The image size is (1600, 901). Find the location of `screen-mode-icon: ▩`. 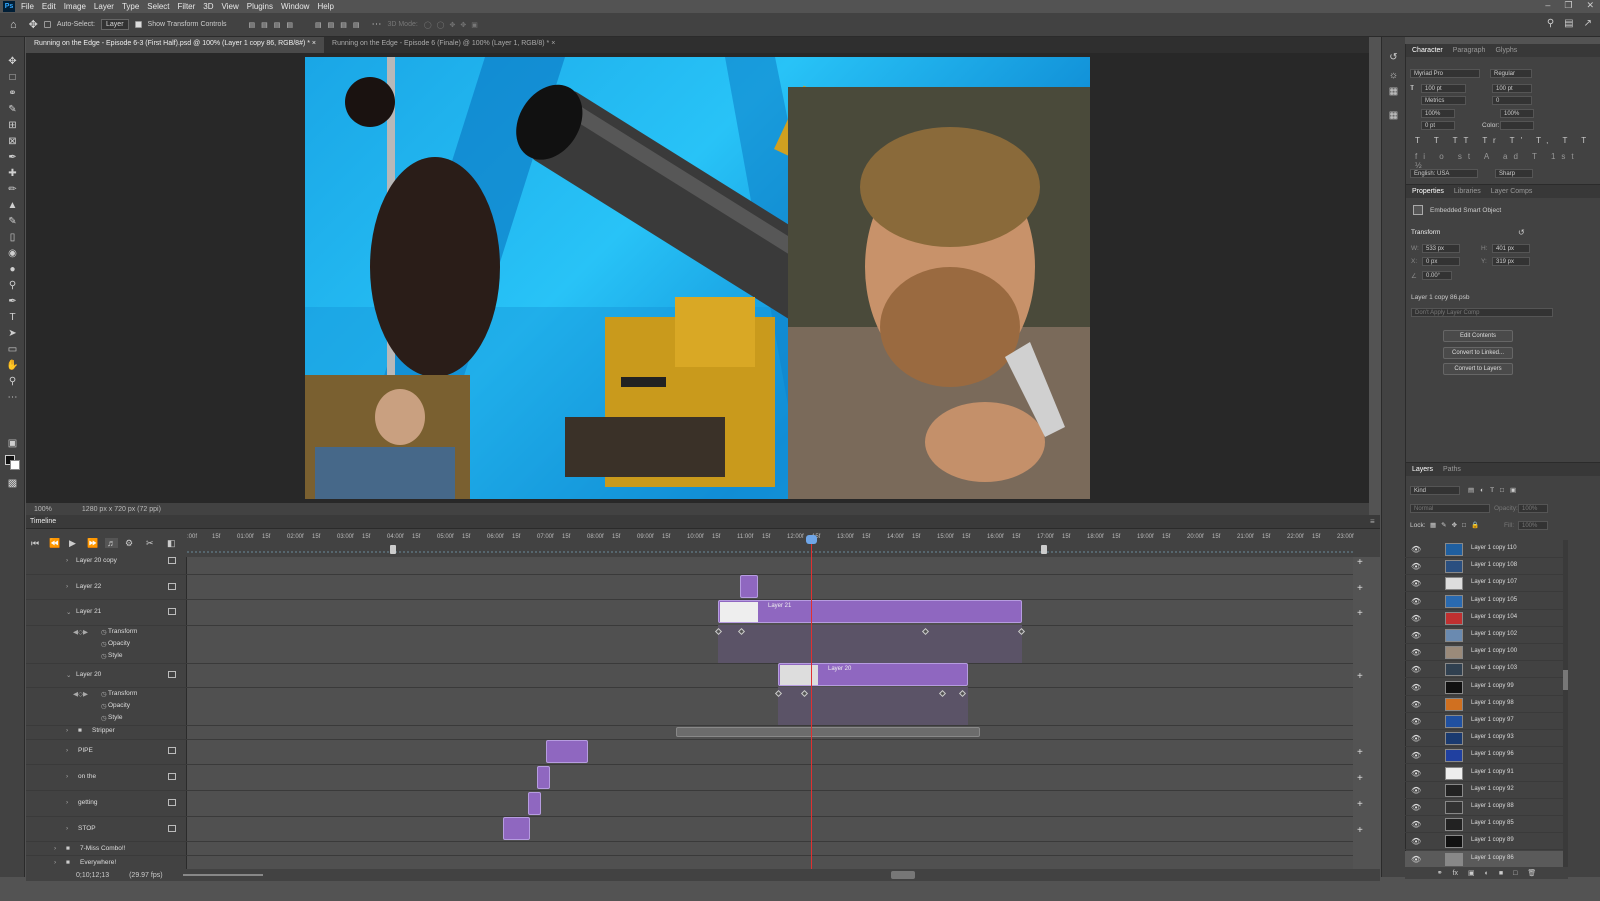

screen-mode-icon: ▩ is located at coordinates (12, 483).